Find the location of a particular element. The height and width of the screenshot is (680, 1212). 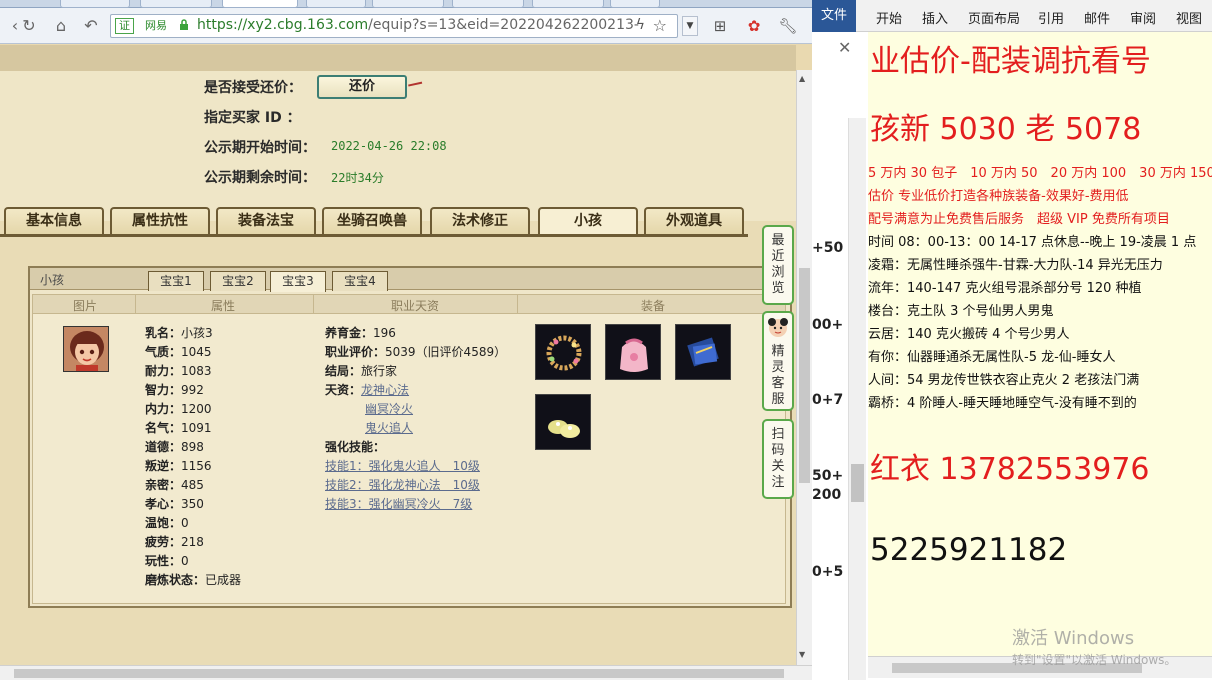

attribute-label: 智力： is located at coordinates (163, 390).